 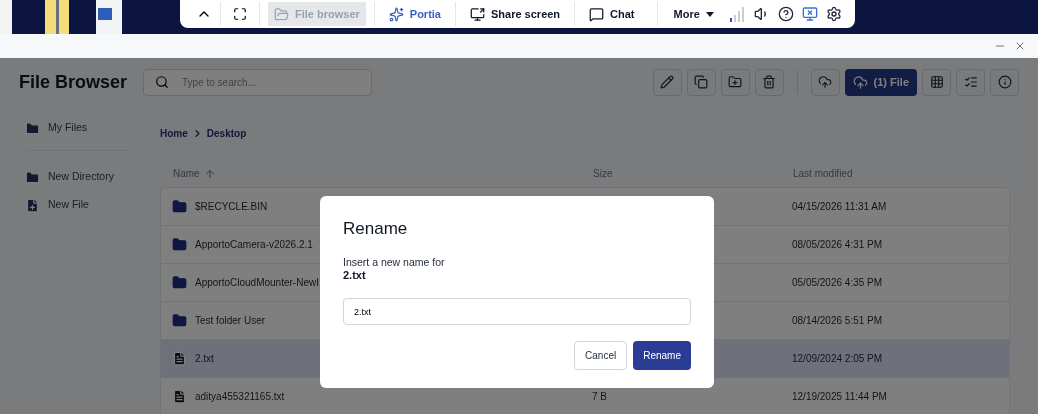 What do you see at coordinates (880, 82) in the screenshot?
I see `upload-status-button: (1) File` at bounding box center [880, 82].